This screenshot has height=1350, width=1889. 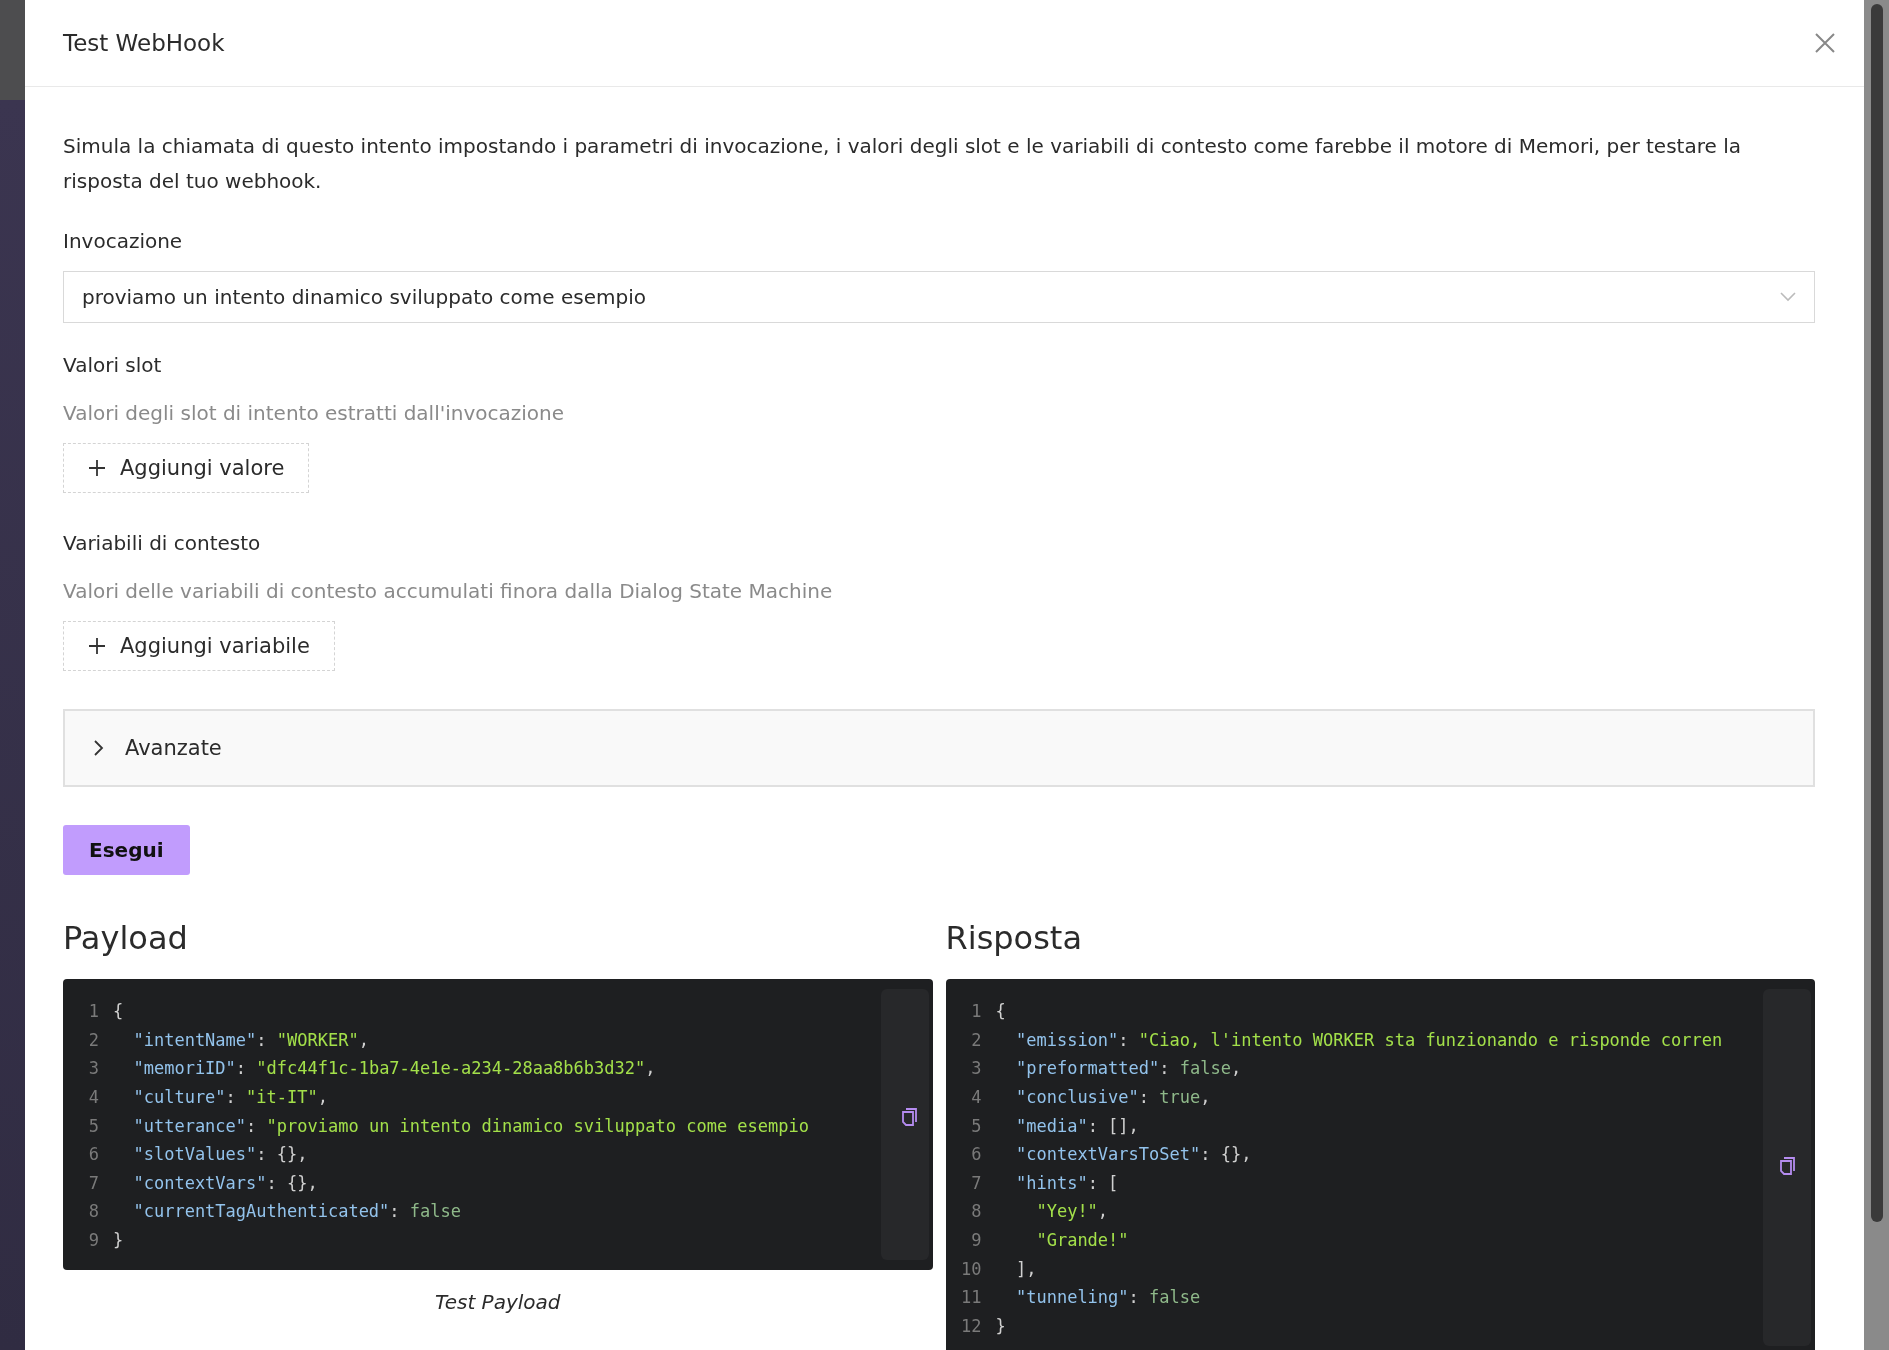 What do you see at coordinates (173, 748) in the screenshot?
I see `panel-title: Avanzate` at bounding box center [173, 748].